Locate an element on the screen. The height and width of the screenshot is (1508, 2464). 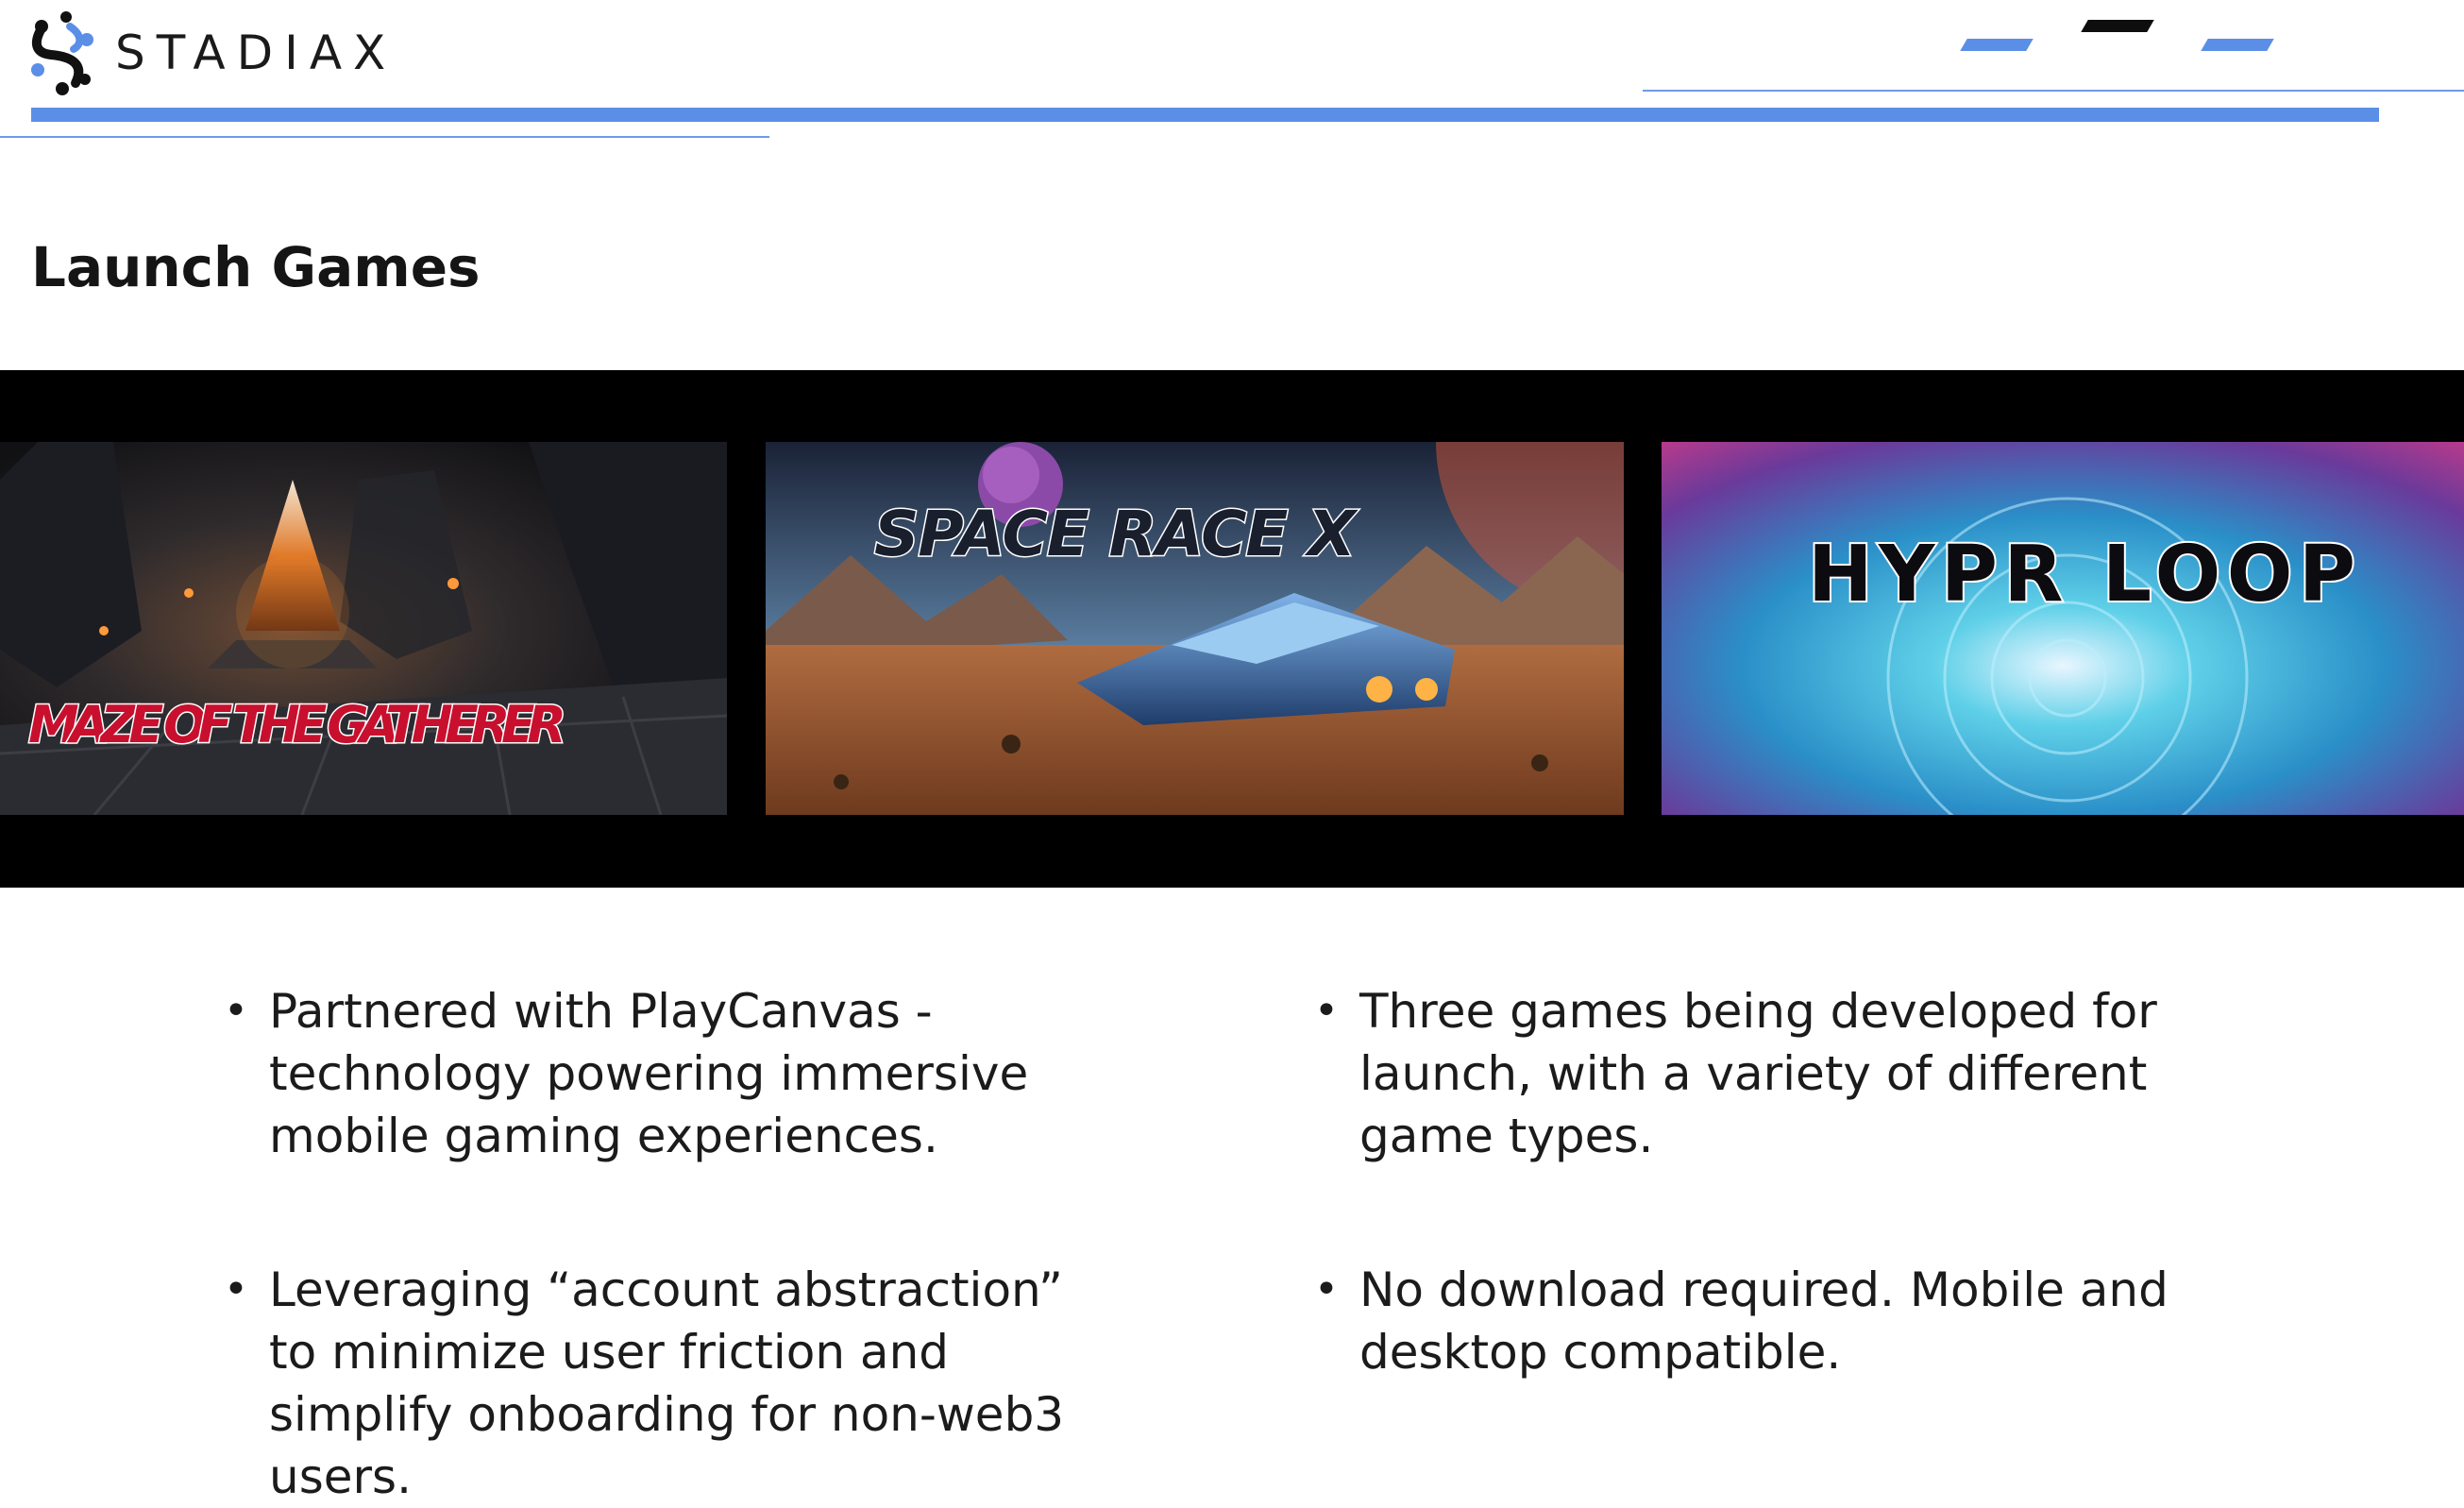
header-accent-bar is located at coordinates (1205, 115).